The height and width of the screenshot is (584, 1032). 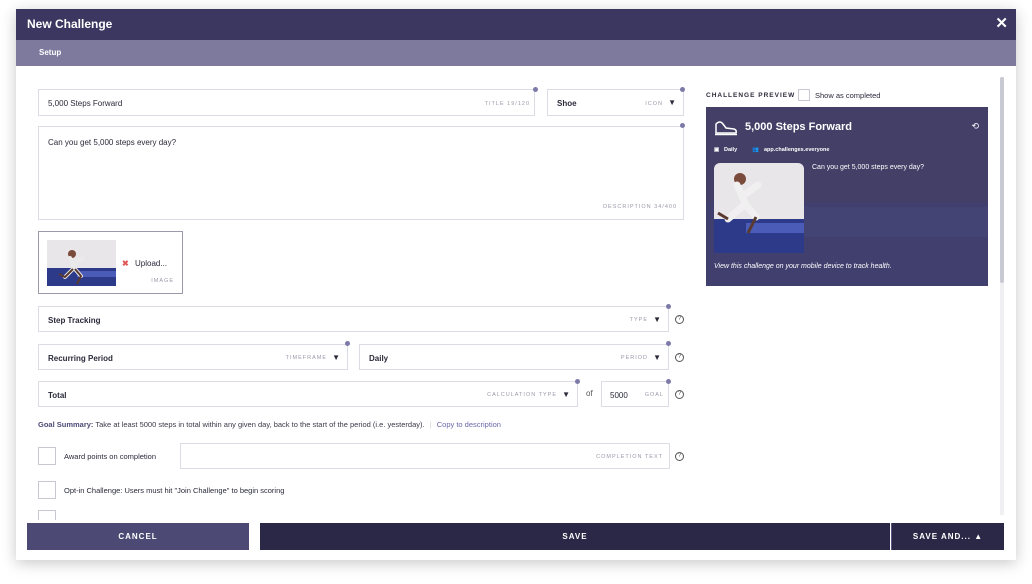 I want to click on preview-audience: app.challenges.everyone, so click(x=797, y=150).